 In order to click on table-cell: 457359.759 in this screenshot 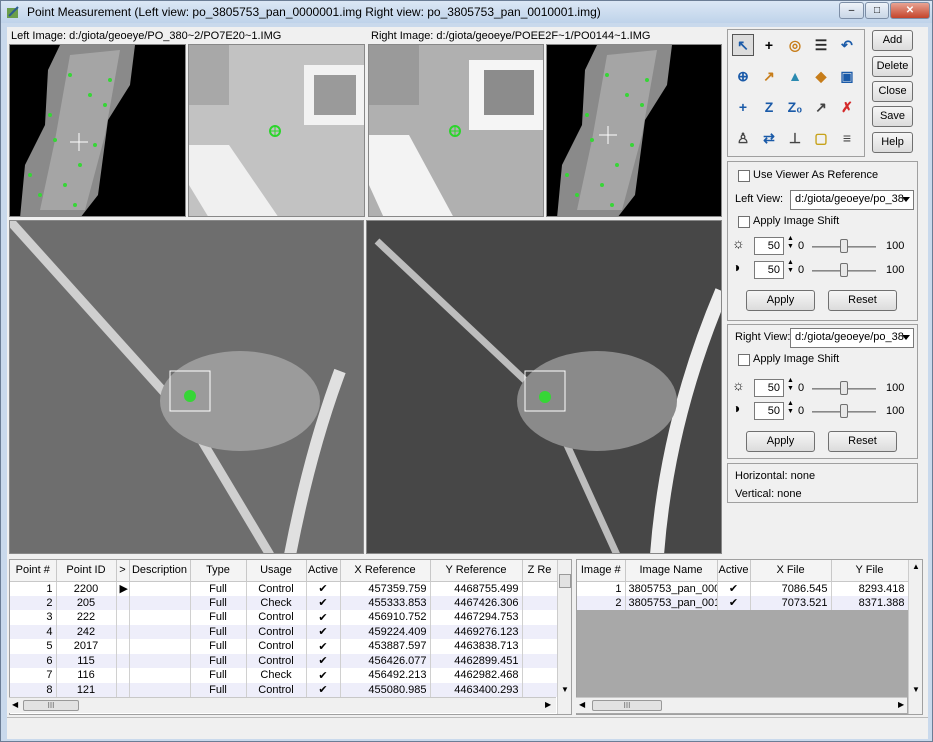, I will do `click(385, 588)`.